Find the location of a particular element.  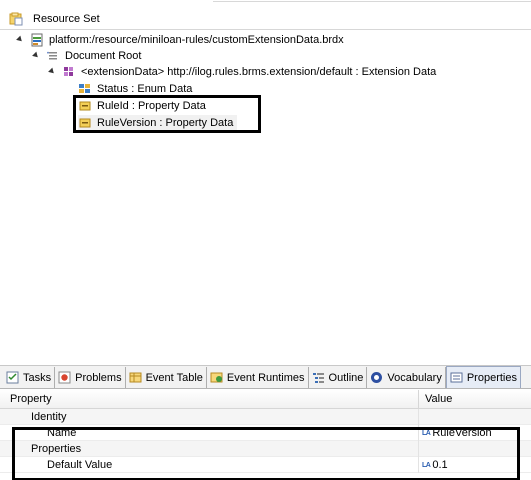

resource-set-icon is located at coordinates (16, 19).